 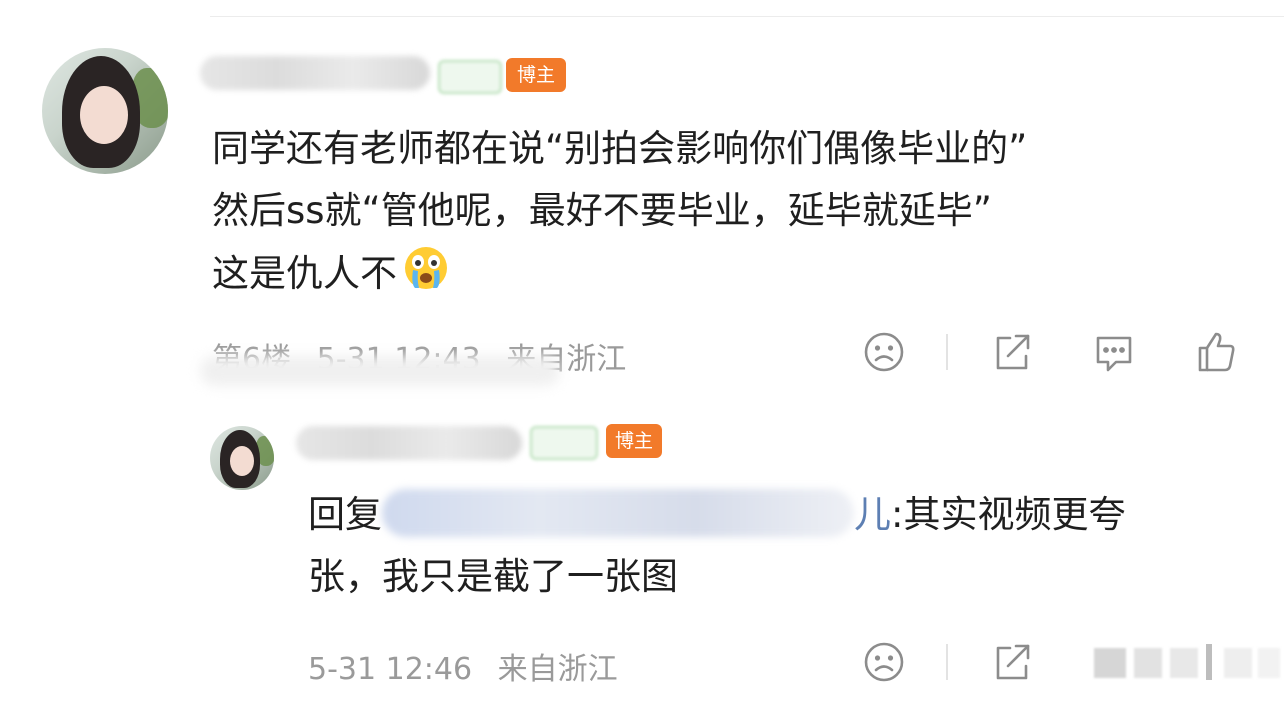 What do you see at coordinates (1189, 664) in the screenshot?
I see `watermark-blocks` at bounding box center [1189, 664].